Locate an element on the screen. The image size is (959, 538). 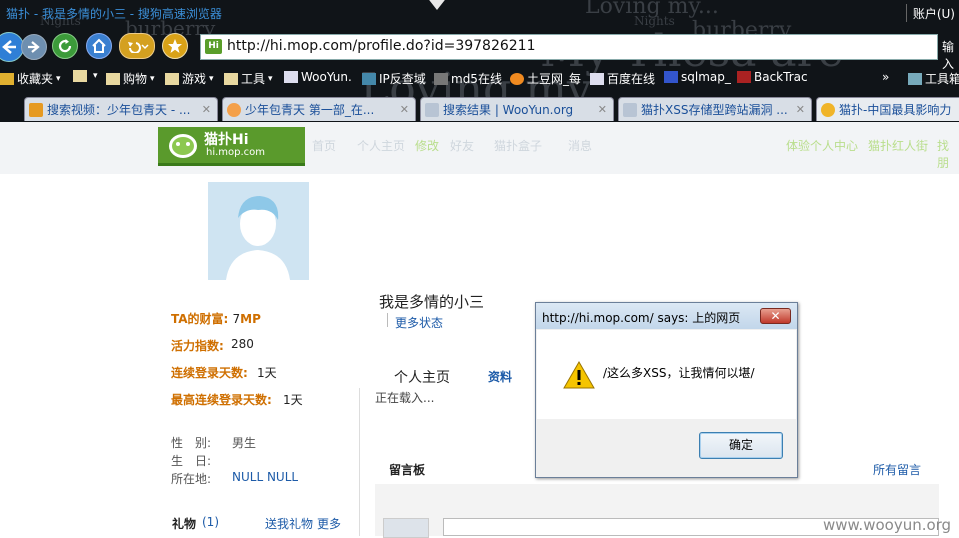
bookmark-shopping: 购物 ▾ is located at coordinates (130, 78).